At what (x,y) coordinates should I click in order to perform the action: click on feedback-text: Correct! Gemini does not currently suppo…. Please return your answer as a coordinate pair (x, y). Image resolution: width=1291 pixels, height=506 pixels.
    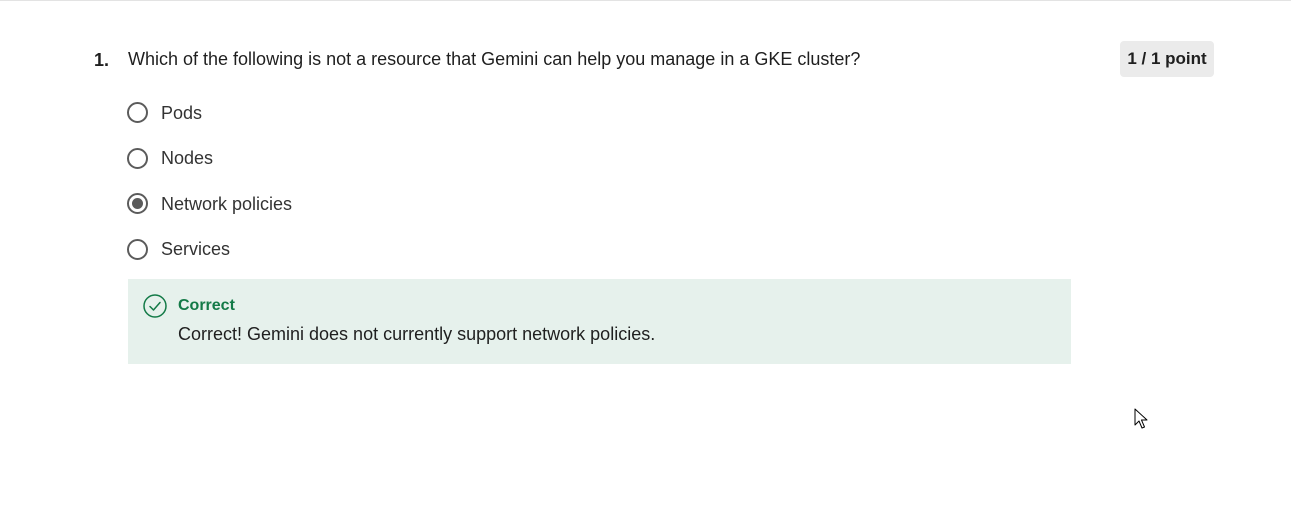
    Looking at the image, I should click on (417, 334).